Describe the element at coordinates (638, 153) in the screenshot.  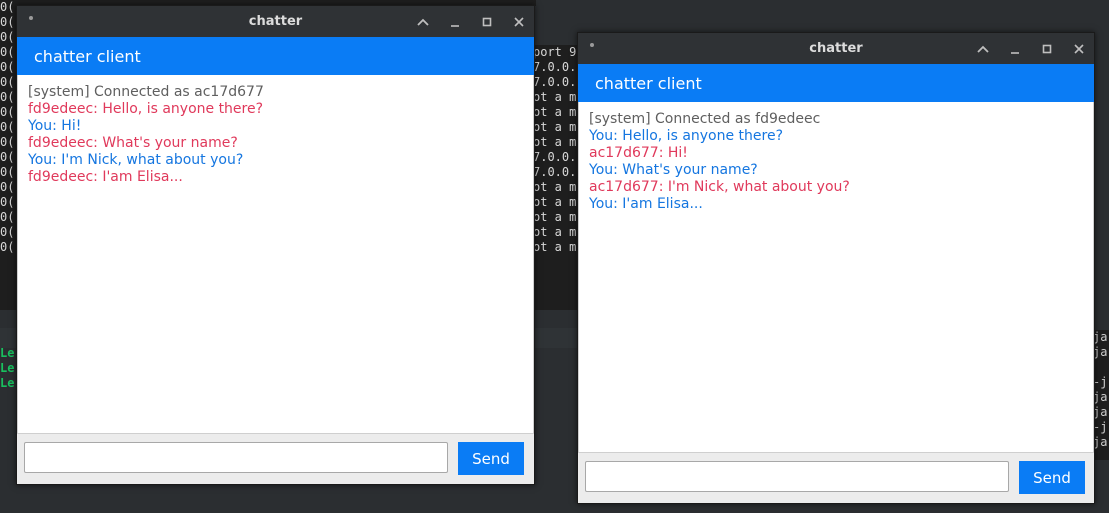
I see `chat-message: ac17d677: Hi!` at that location.